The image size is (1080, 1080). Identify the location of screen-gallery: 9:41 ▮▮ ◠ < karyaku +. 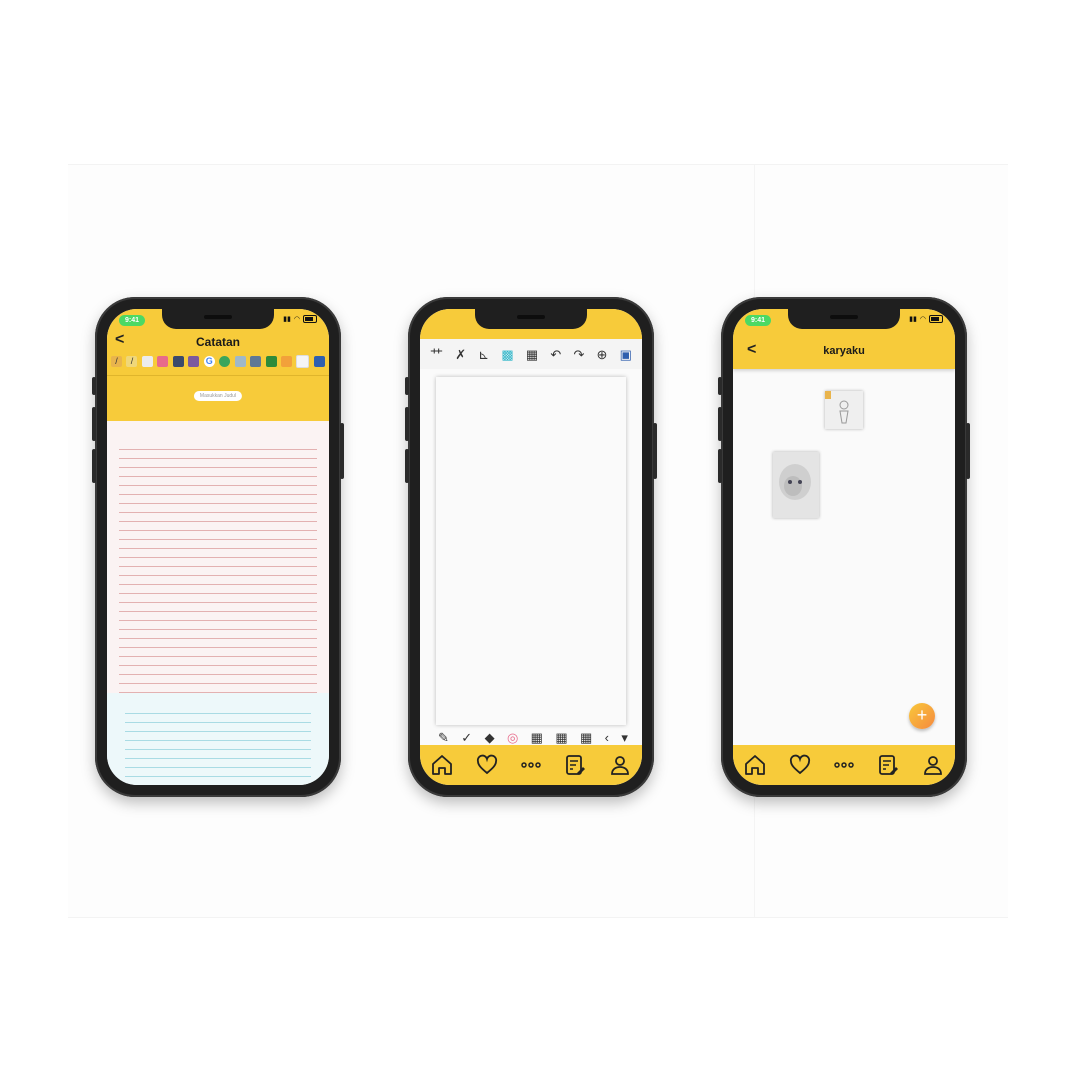
(844, 547).